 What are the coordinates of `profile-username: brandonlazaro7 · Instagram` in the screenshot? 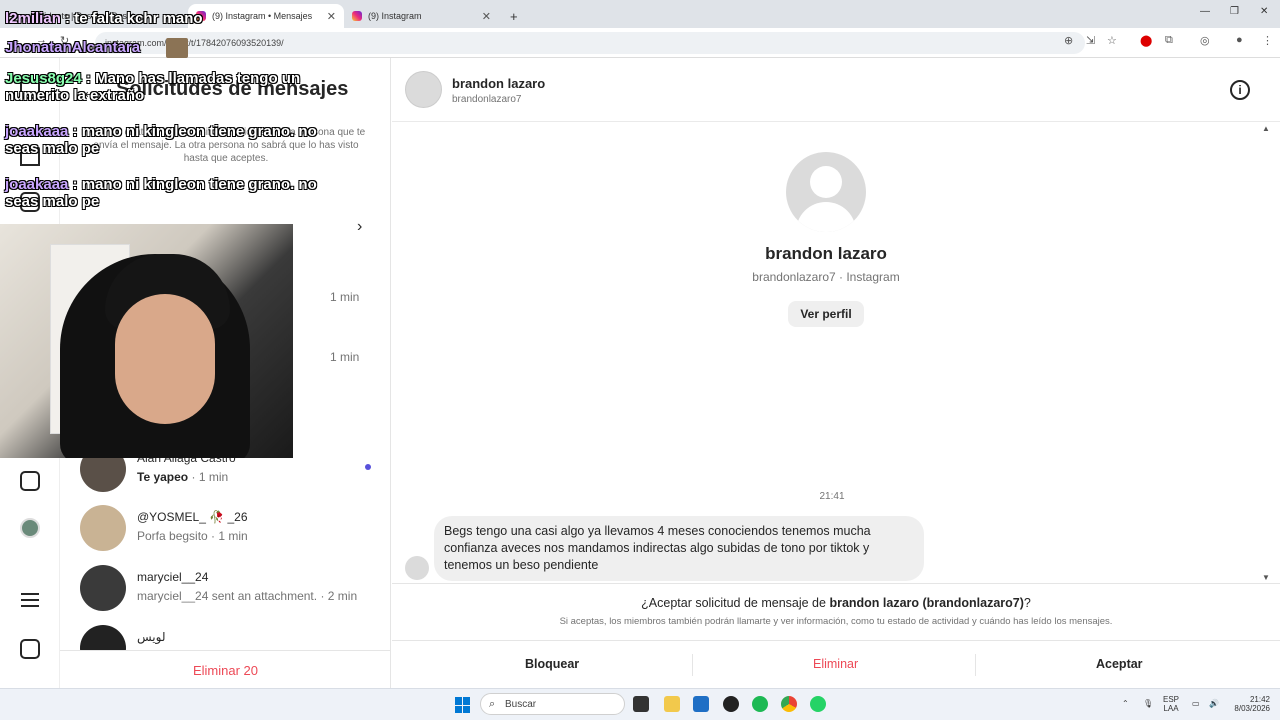 It's located at (826, 277).